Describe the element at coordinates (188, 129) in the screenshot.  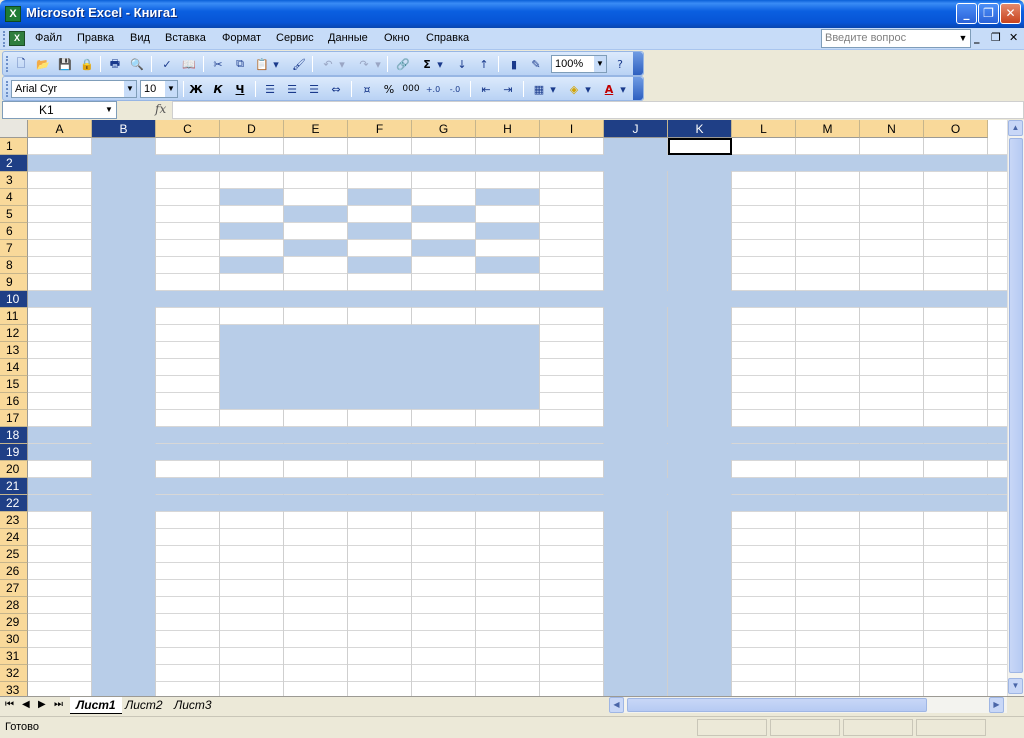
I see `column-header-C: C` at that location.